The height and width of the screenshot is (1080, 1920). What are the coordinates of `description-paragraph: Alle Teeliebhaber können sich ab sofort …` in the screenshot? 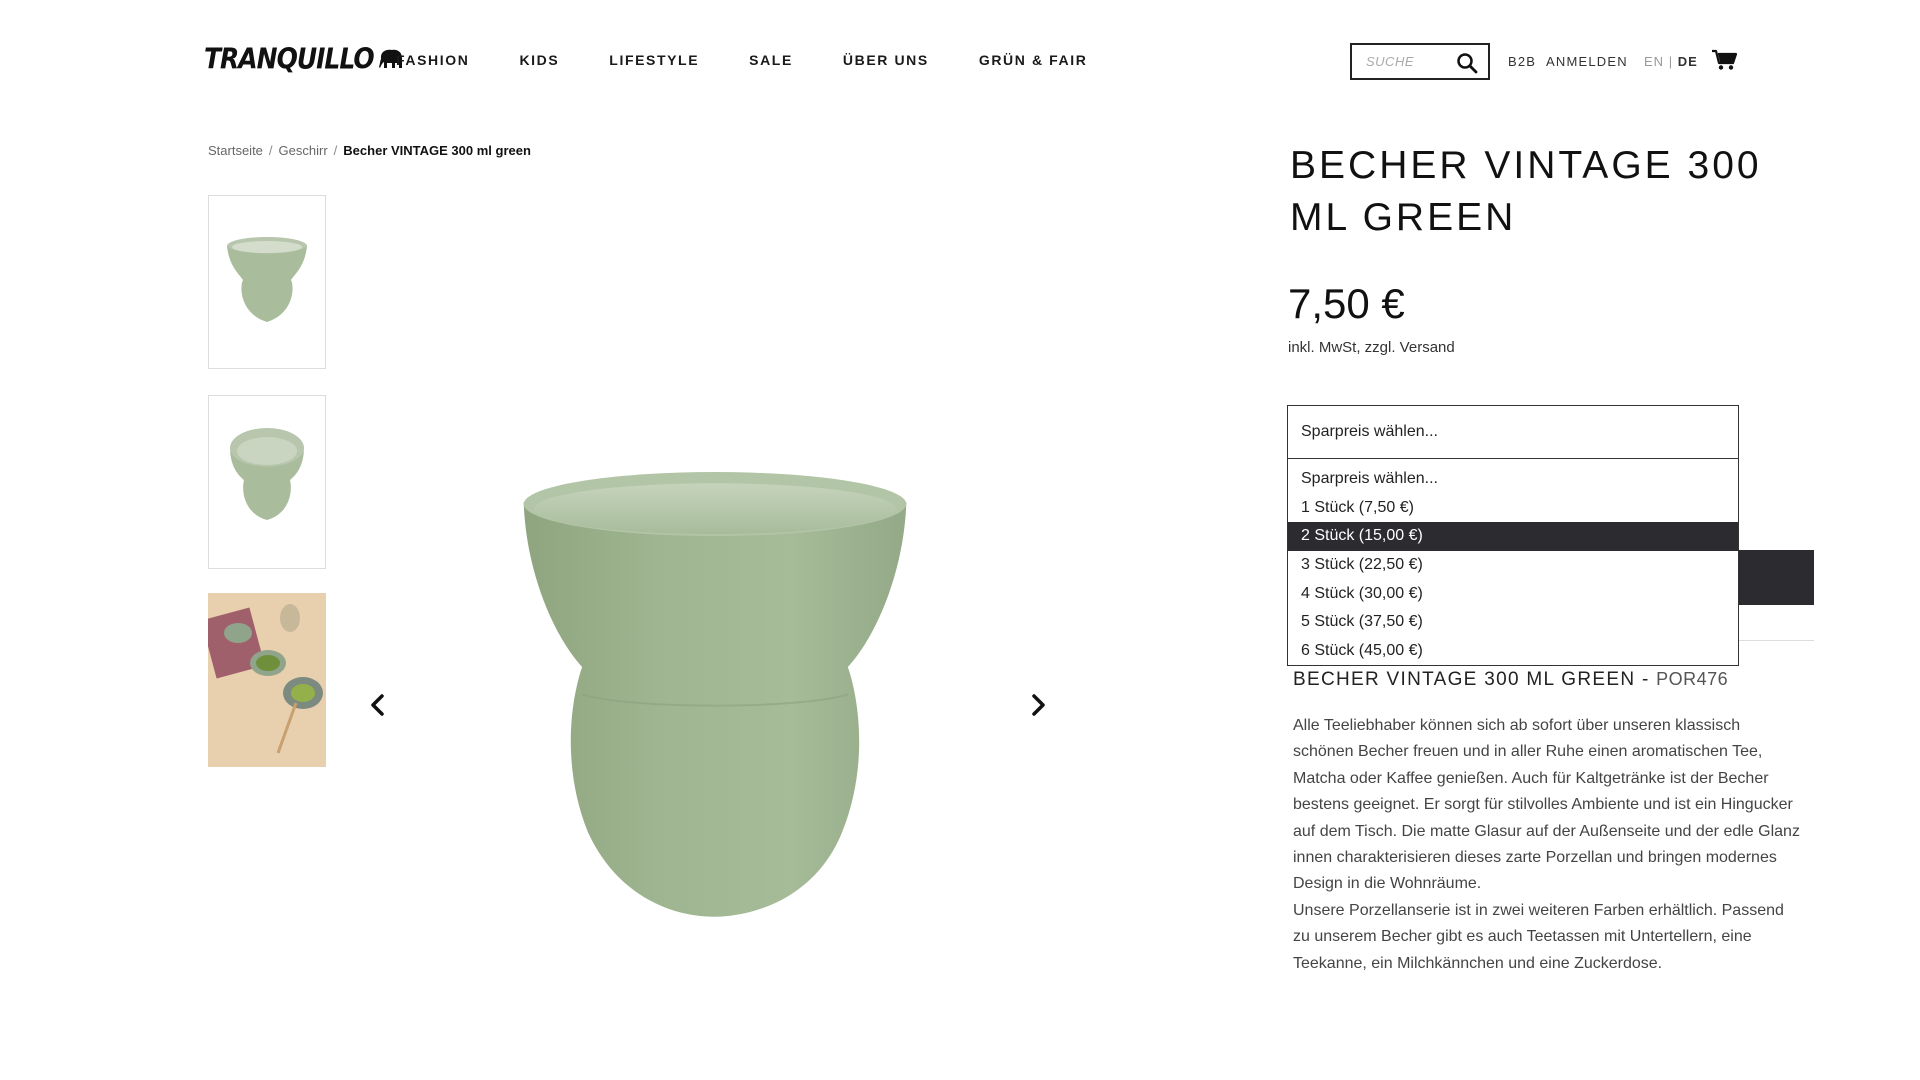 It's located at (1546, 805).